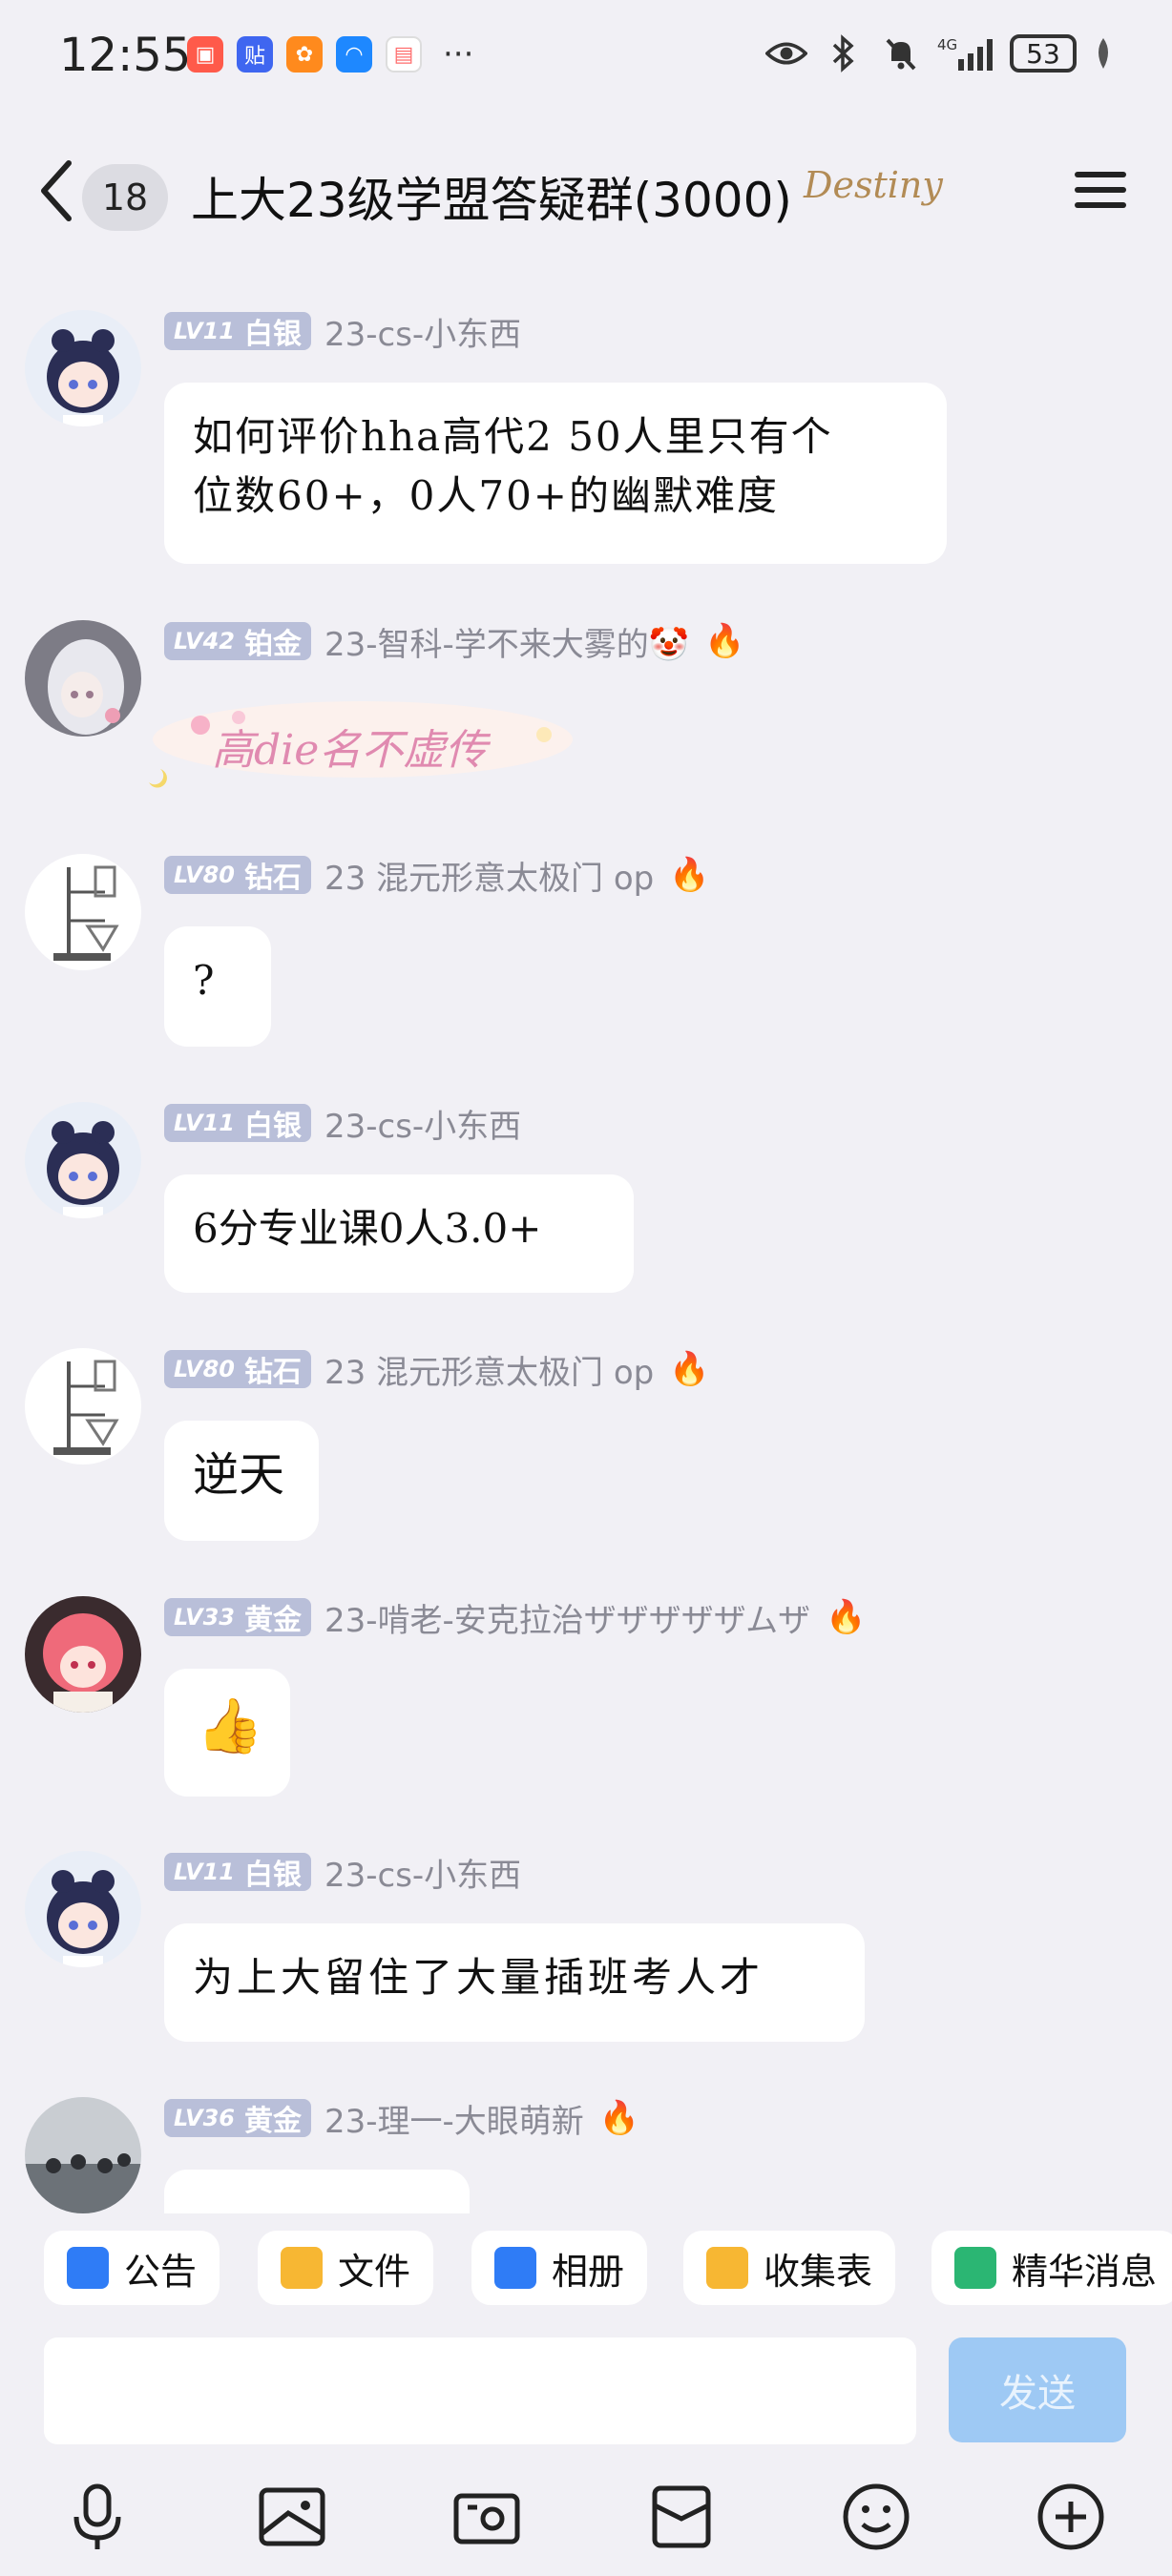 Image resolution: width=1172 pixels, height=2576 pixels. What do you see at coordinates (480, 2390) in the screenshot?
I see `message-input` at bounding box center [480, 2390].